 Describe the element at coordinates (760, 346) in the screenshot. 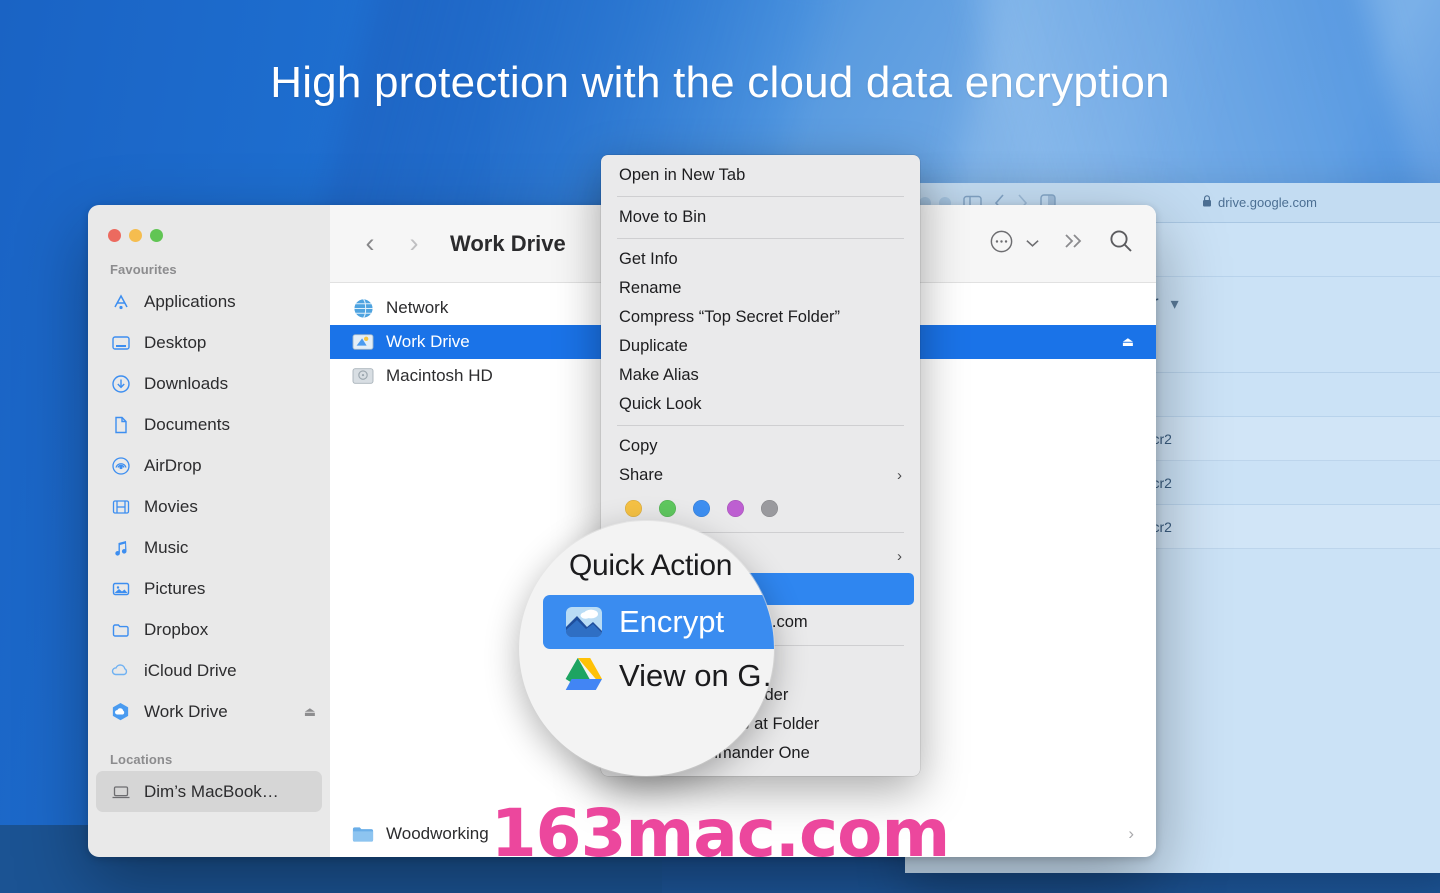

I see `menu-item-duplicate: Duplicate` at that location.